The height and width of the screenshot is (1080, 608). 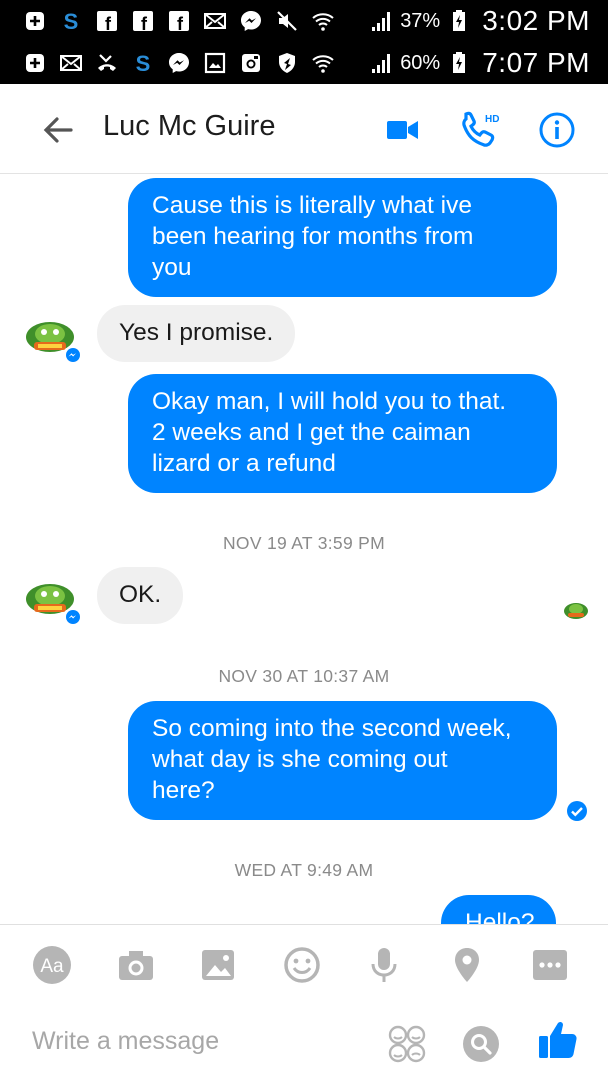 I want to click on delivered-check-icon, so click(x=577, y=811).